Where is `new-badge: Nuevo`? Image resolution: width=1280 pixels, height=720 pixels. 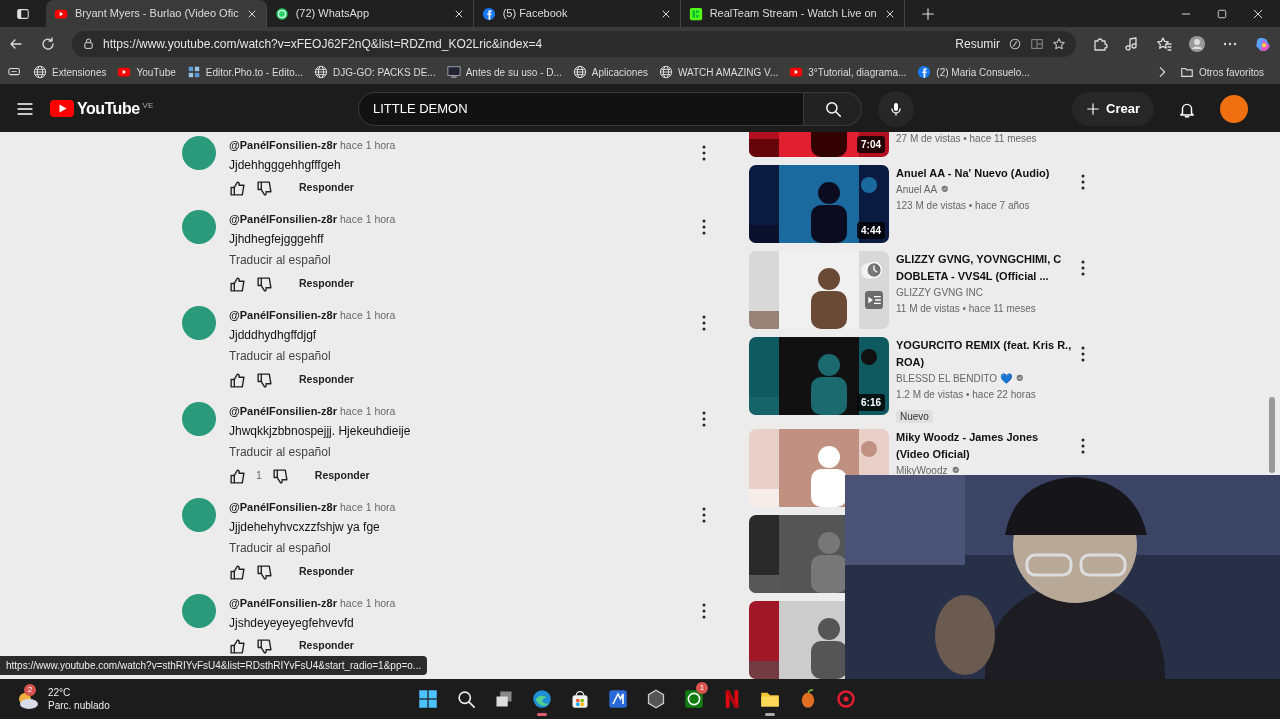 new-badge: Nuevo is located at coordinates (914, 416).